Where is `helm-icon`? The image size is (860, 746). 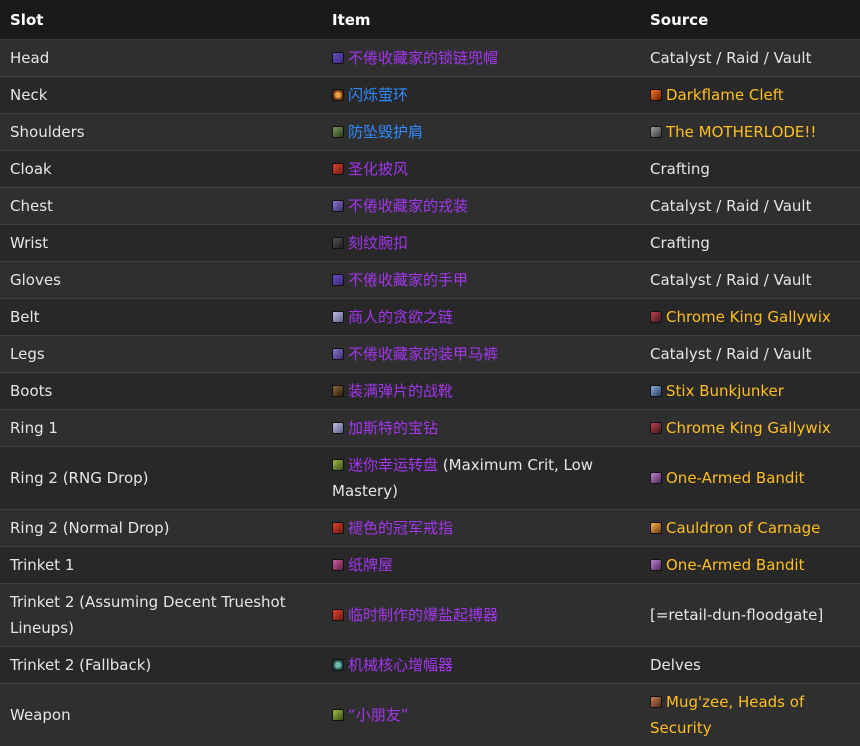
helm-icon is located at coordinates (338, 58).